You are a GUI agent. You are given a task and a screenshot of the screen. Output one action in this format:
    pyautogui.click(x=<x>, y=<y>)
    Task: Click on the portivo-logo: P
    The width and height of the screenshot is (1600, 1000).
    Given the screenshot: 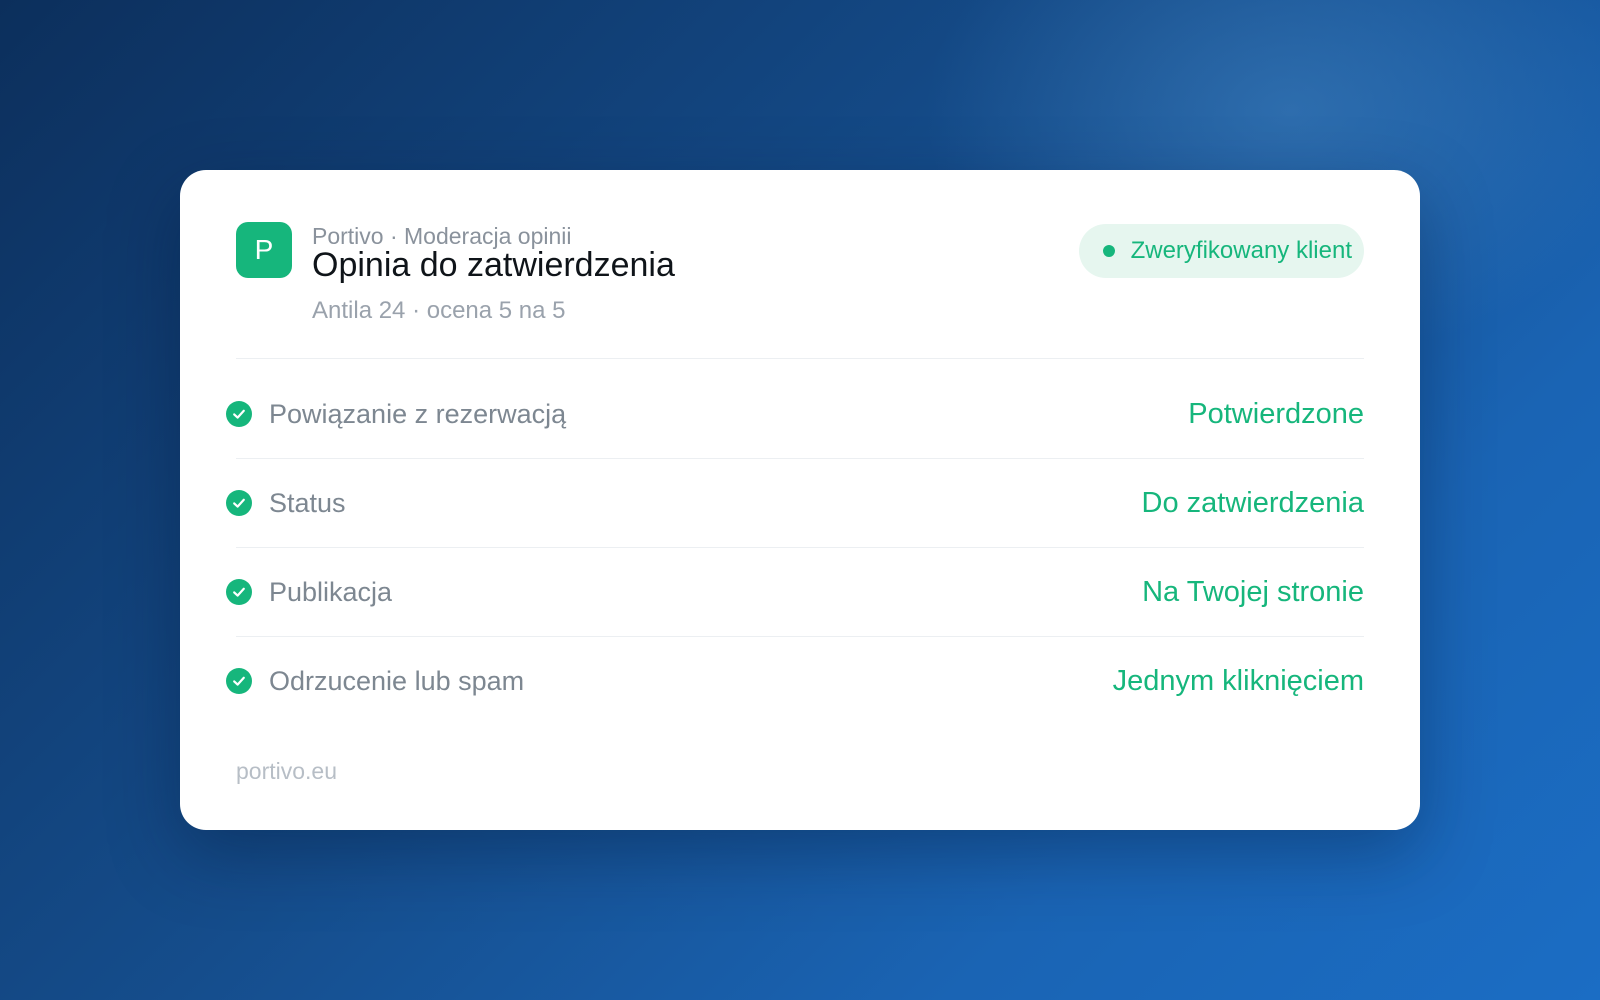 What is the action you would take?
    pyautogui.click(x=264, y=250)
    